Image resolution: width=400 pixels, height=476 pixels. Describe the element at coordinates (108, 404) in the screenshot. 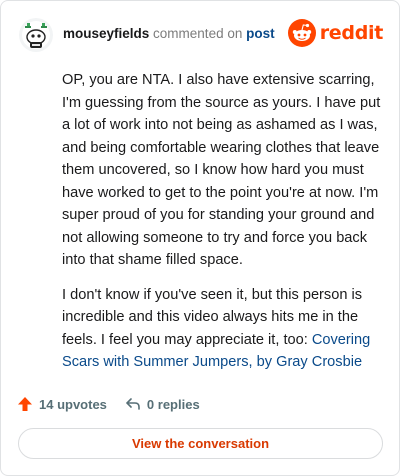

I see `comment-footer: 14 upvotes 0 replies` at that location.